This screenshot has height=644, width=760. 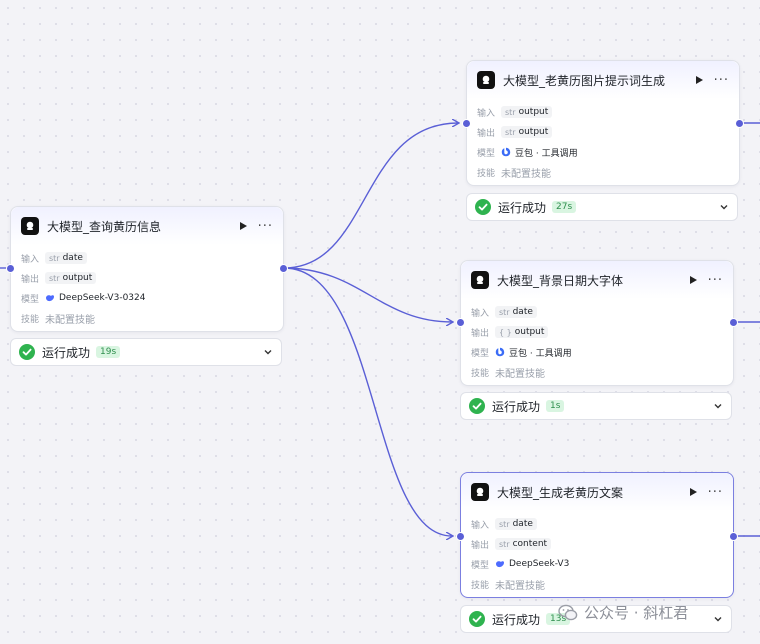 What do you see at coordinates (540, 353) in the screenshot?
I see `model-name: 豆包 · 工具调用` at bounding box center [540, 353].